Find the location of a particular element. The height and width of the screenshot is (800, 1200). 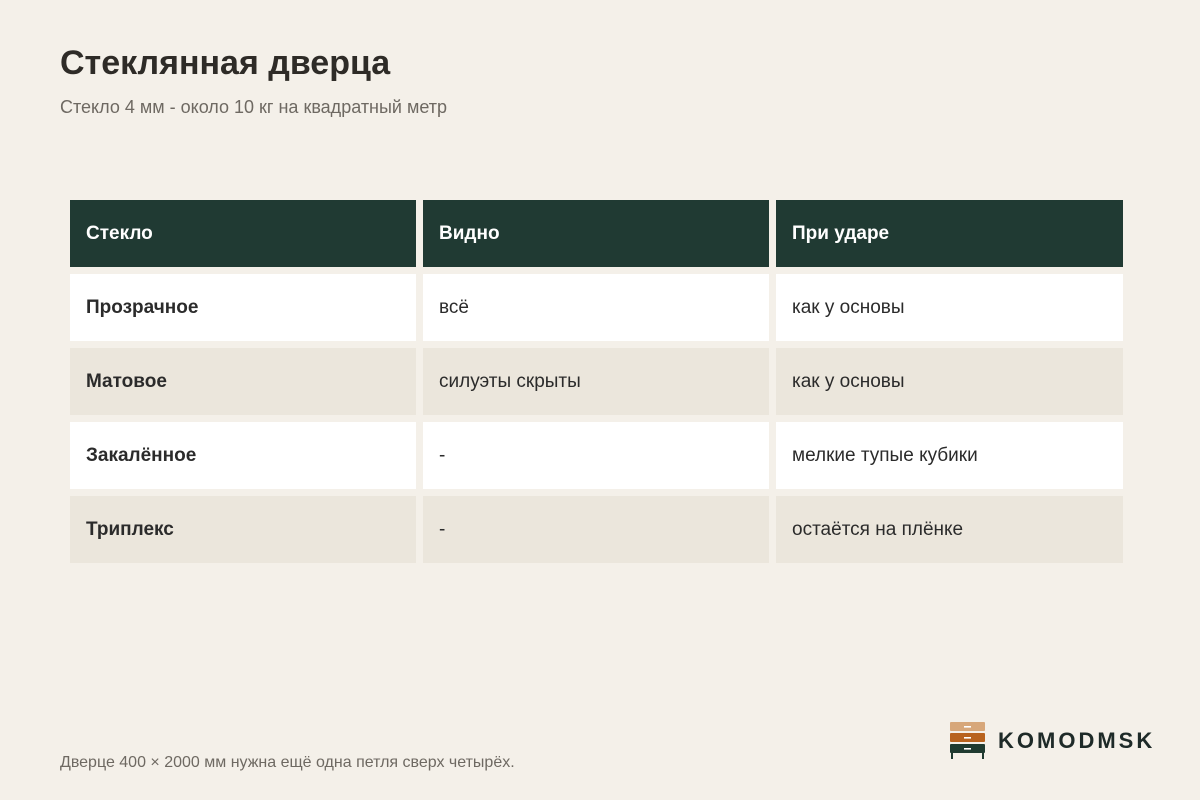

chest-of-drawers-icon is located at coordinates (967, 740).